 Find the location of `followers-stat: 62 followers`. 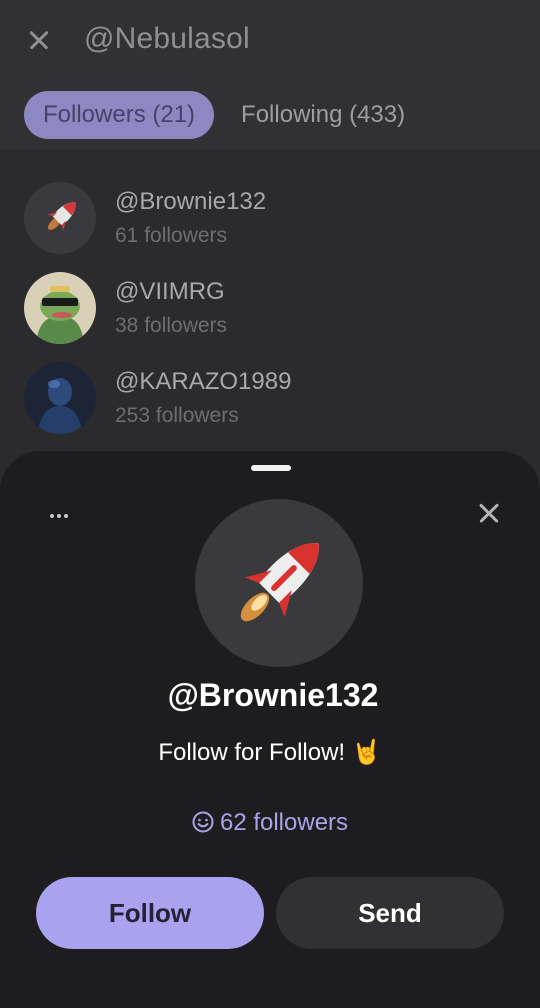

followers-stat: 62 followers is located at coordinates (270, 823).